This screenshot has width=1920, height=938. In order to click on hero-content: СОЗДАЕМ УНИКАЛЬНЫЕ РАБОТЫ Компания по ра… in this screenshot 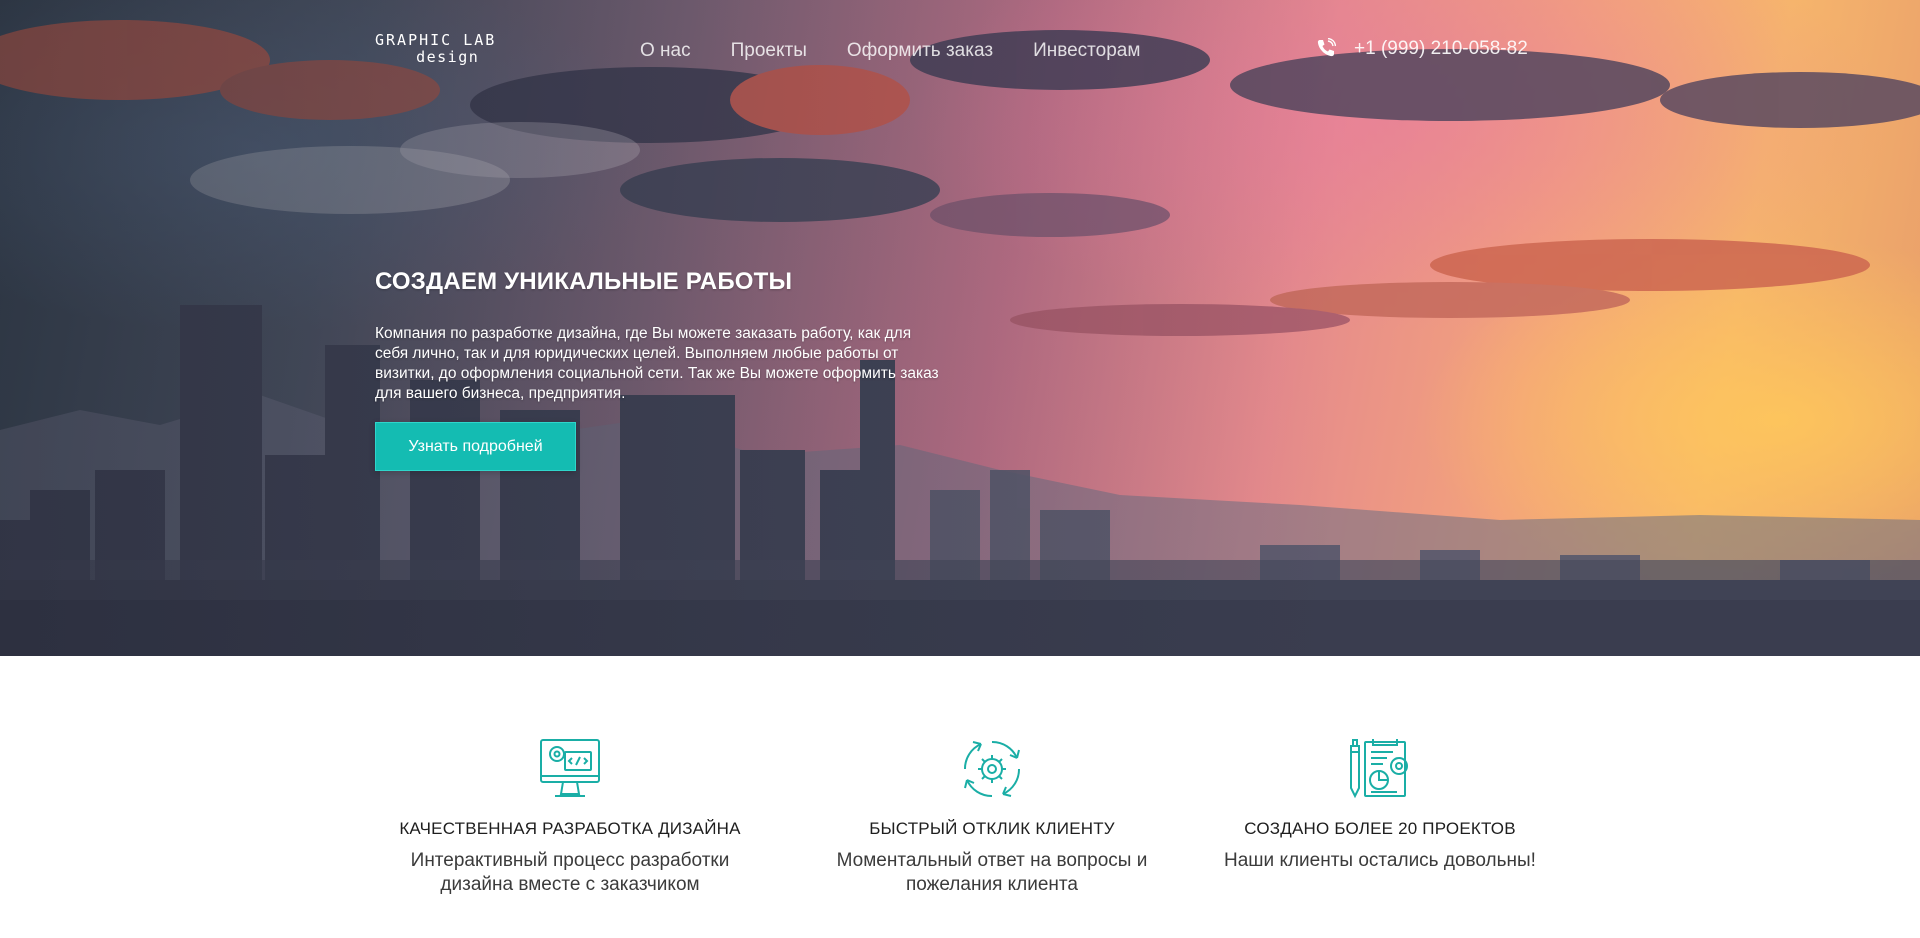, I will do `click(665, 369)`.